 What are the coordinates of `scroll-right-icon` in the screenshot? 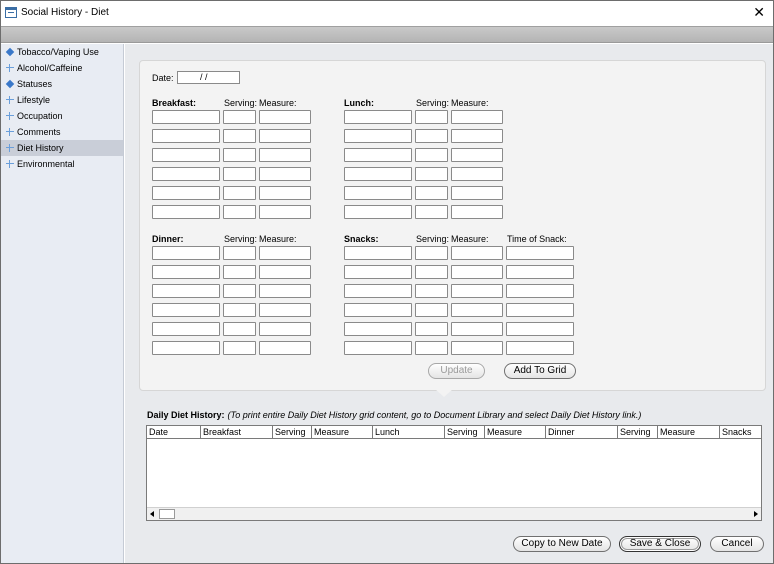 It's located at (756, 514).